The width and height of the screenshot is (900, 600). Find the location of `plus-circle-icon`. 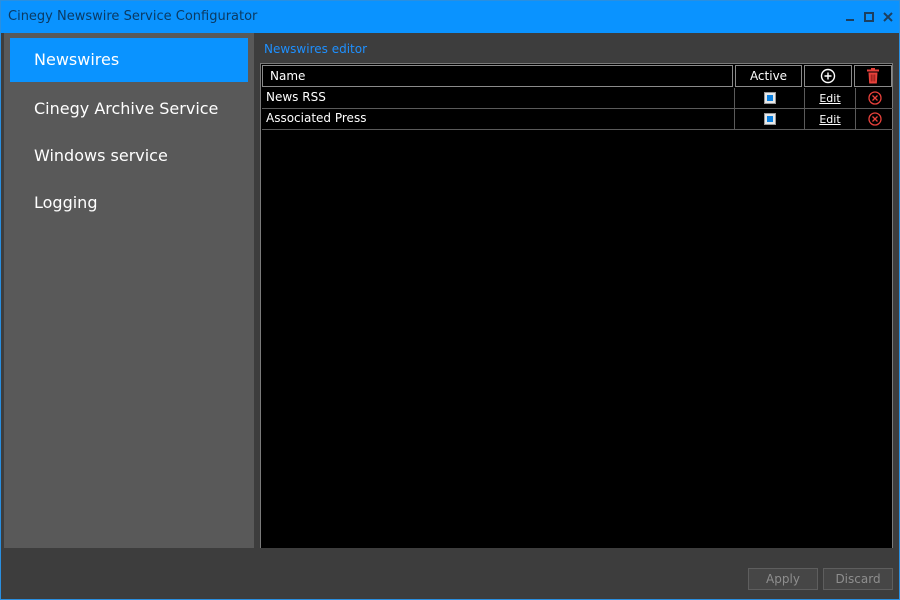

plus-circle-icon is located at coordinates (828, 76).